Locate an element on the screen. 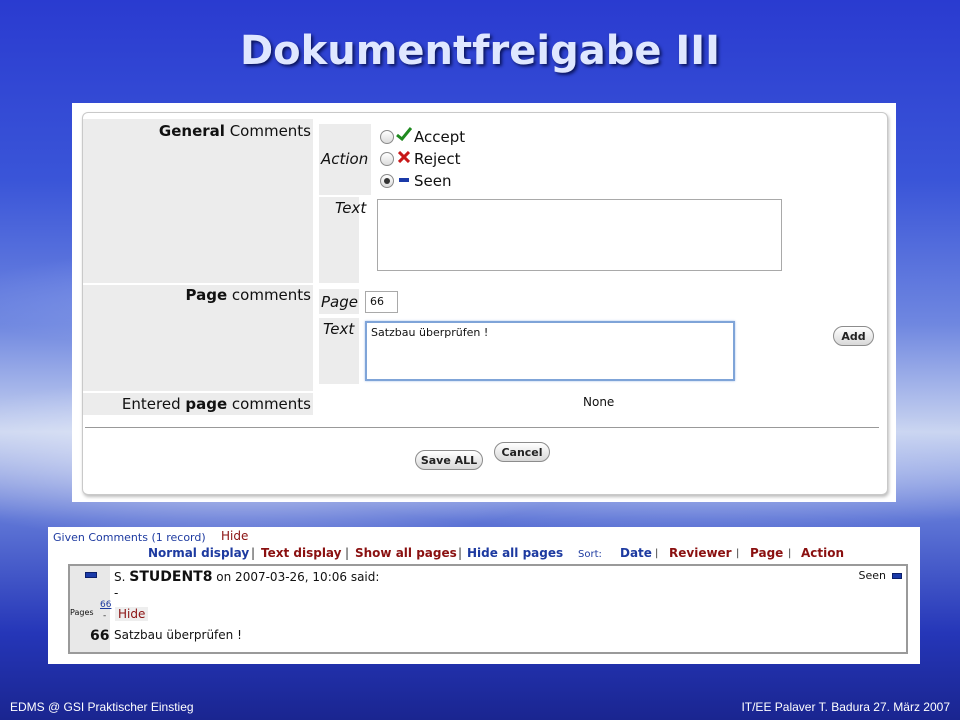 This screenshot has width=960, height=720. sort-reviewer-link: Reviewer is located at coordinates (700, 553).